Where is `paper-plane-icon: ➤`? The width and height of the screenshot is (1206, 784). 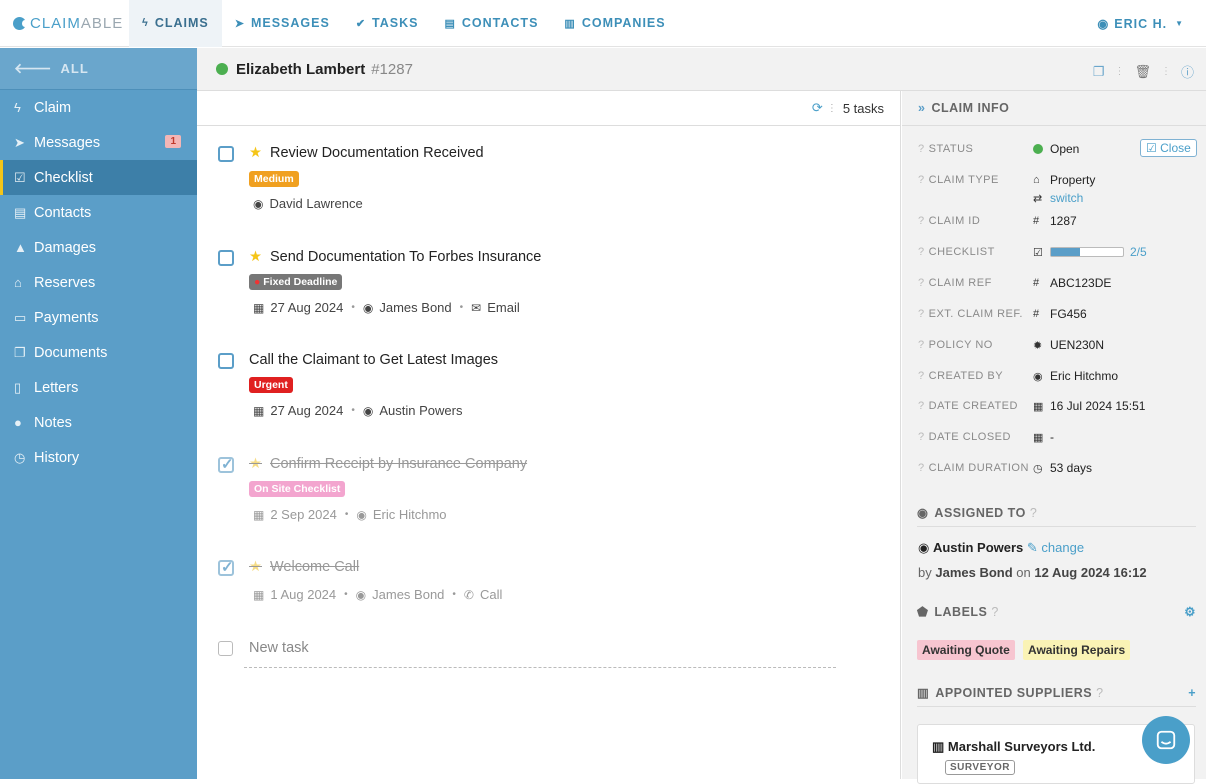 paper-plane-icon: ➤ is located at coordinates (19, 142).